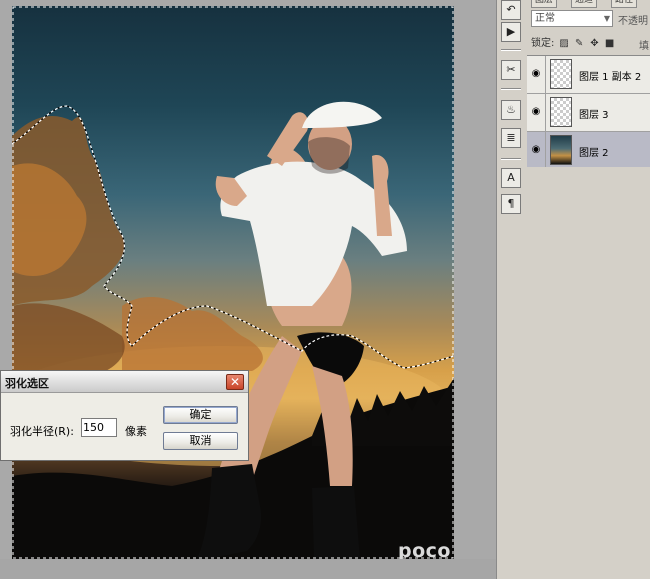 The width and height of the screenshot is (650, 579). Describe the element at coordinates (124, 415) in the screenshot. I see `feather-selection-dialog: 羽化选区 ✕ 羽化半径(R): 像素 确定 取消` at that location.